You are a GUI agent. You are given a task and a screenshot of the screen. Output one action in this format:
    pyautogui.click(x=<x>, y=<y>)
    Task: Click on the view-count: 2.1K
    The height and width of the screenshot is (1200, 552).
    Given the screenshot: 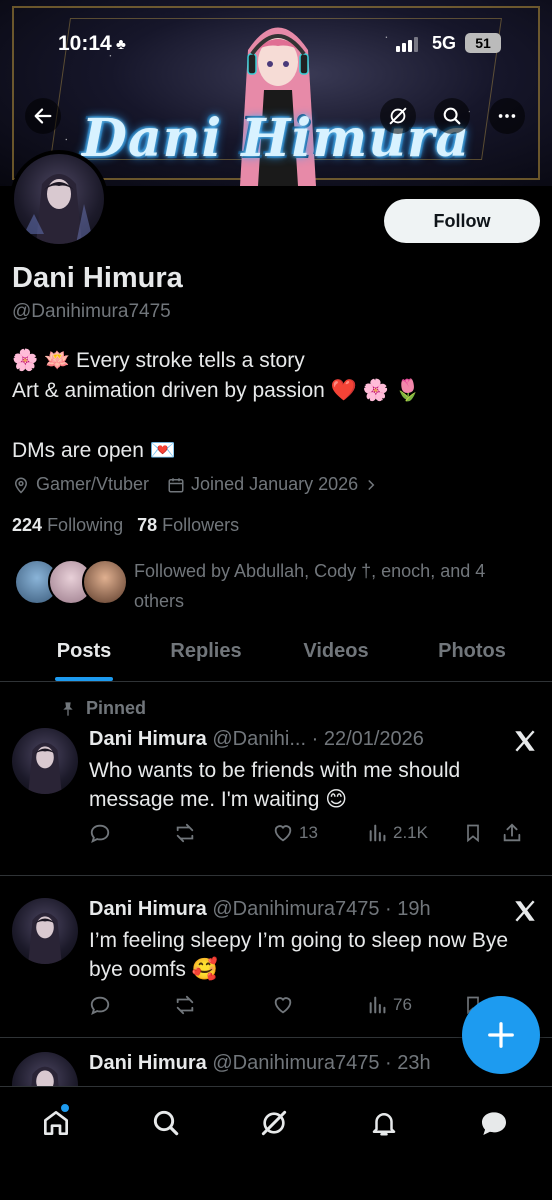 What is the action you would take?
    pyautogui.click(x=410, y=832)
    